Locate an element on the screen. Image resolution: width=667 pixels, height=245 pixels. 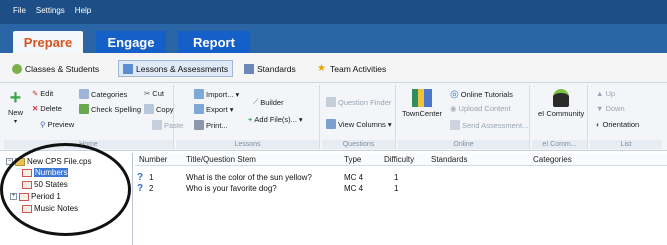
tree-item-music-notes: Music Notes is located at coordinates (50, 208).